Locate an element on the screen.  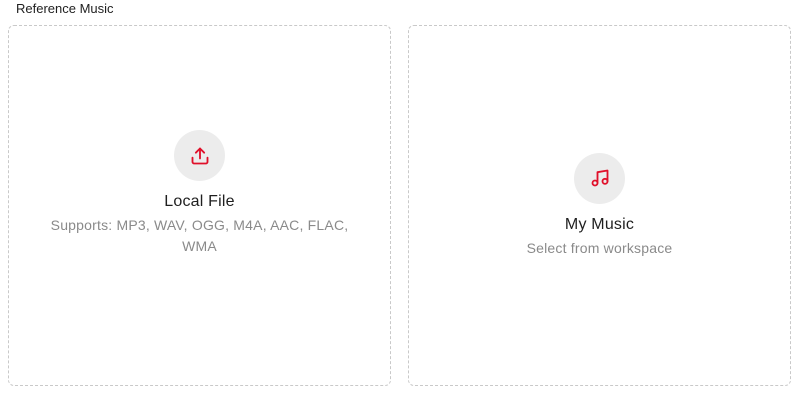
my-music-subtitle: Select from workspace is located at coordinates (599, 247).